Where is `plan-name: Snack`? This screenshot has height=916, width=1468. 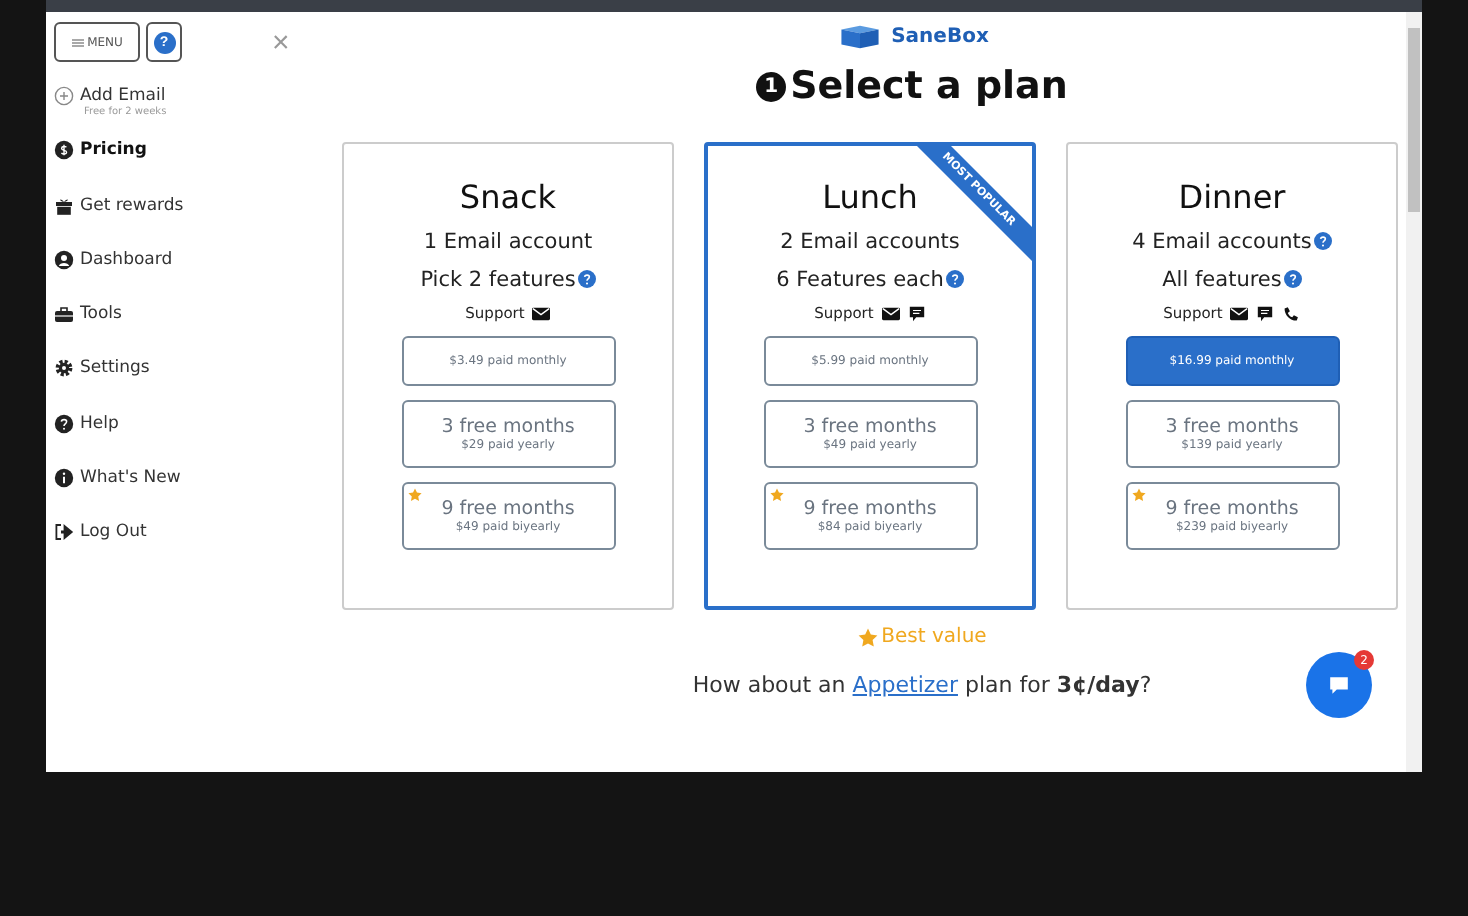 plan-name: Snack is located at coordinates (508, 197).